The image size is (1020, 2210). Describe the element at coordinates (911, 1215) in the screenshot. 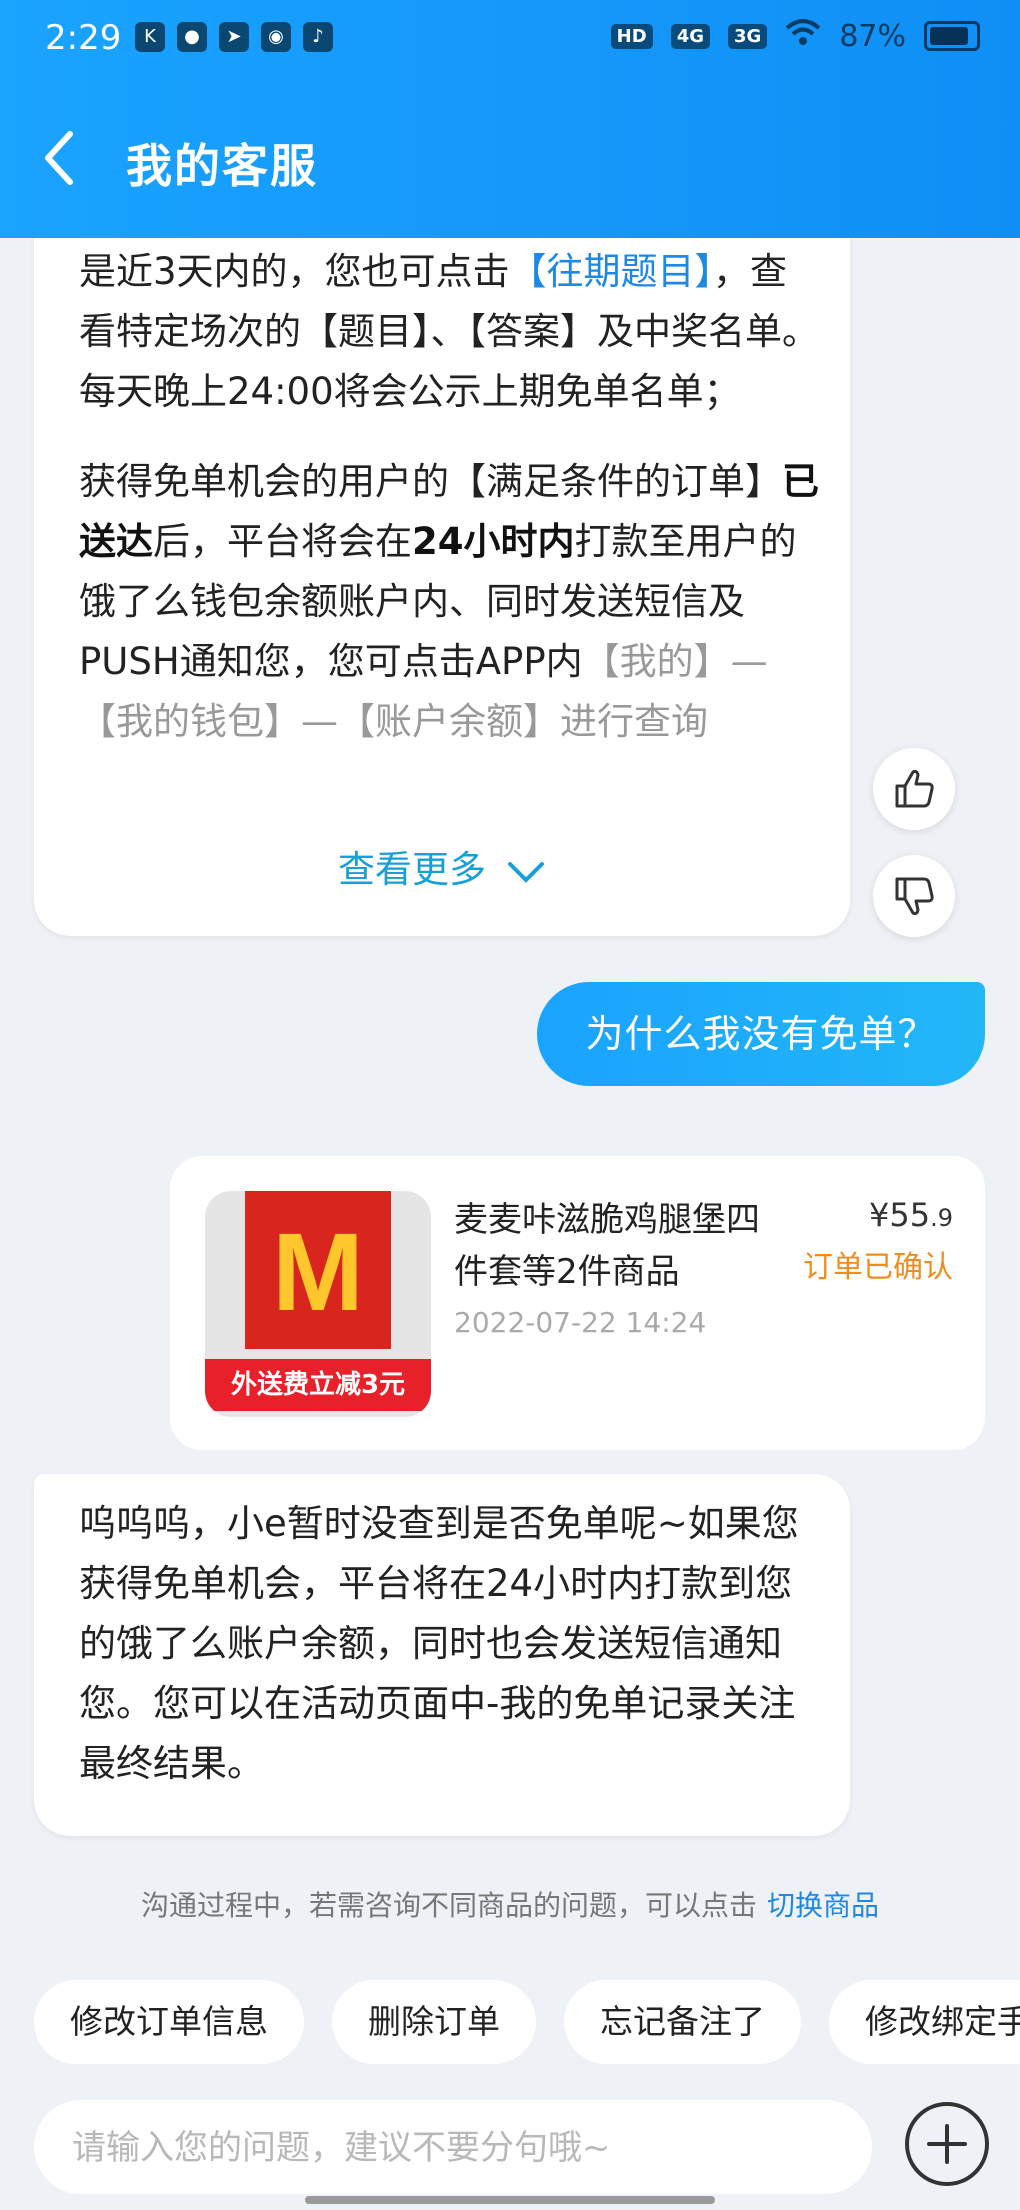

I see `order-price: ¥55.9` at that location.